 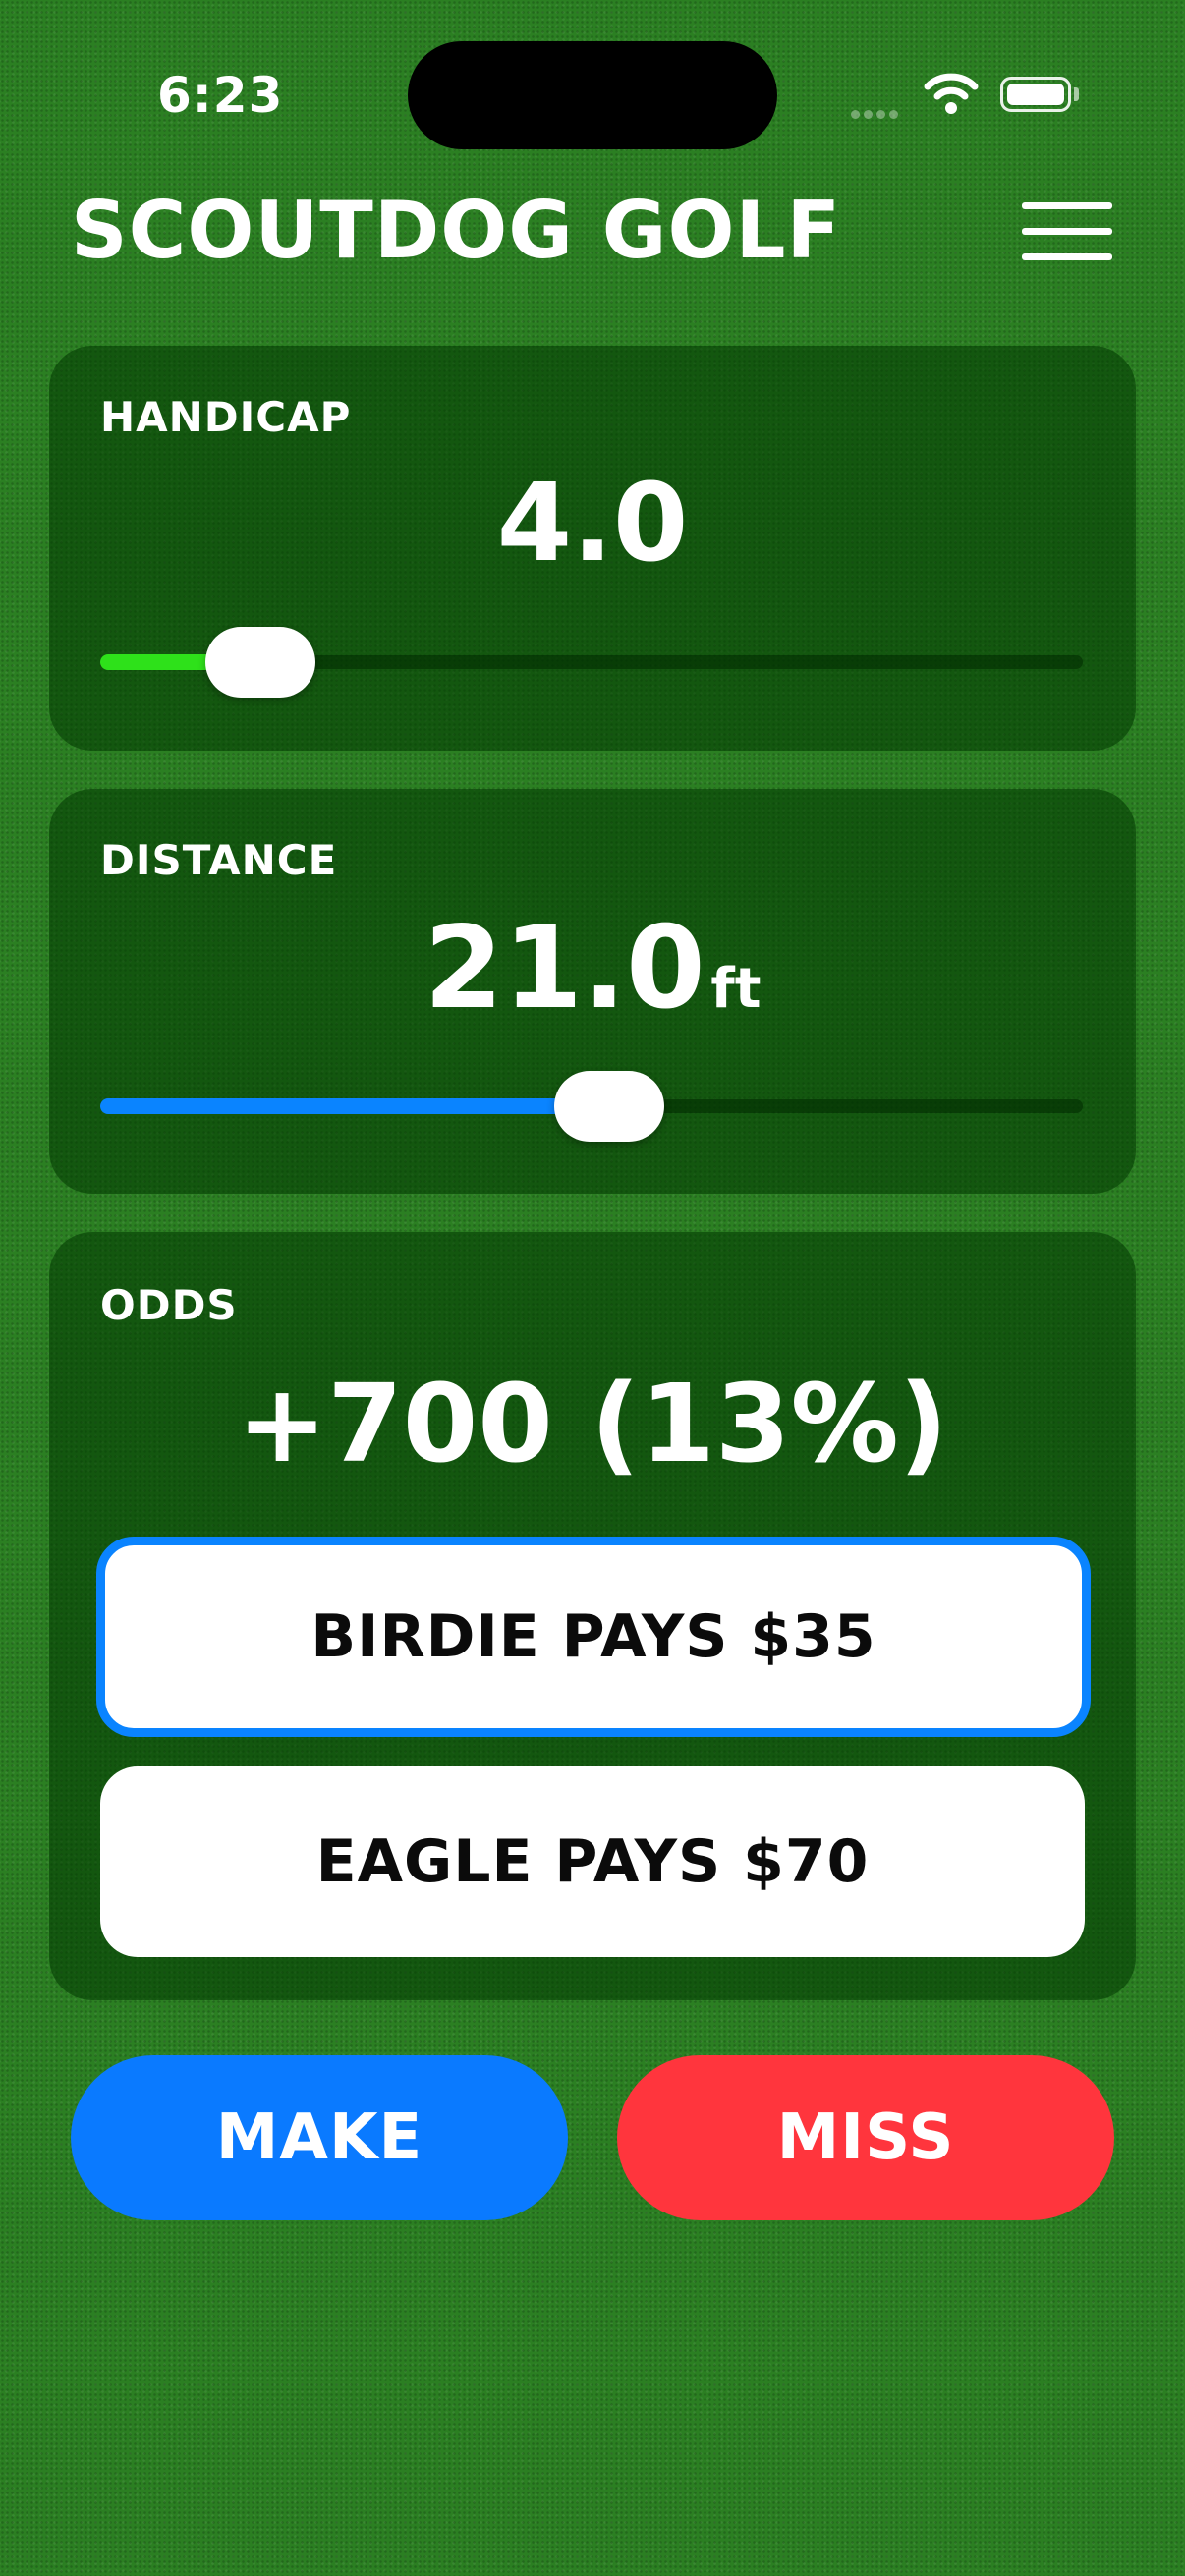 I want to click on handicap-value: 4.0, so click(x=592, y=523).